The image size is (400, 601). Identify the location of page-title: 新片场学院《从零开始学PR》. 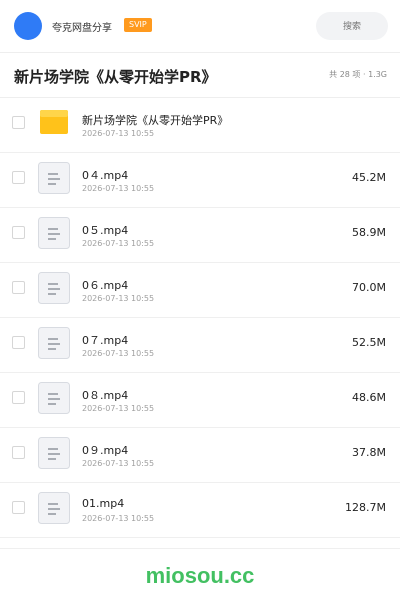
(115, 77).